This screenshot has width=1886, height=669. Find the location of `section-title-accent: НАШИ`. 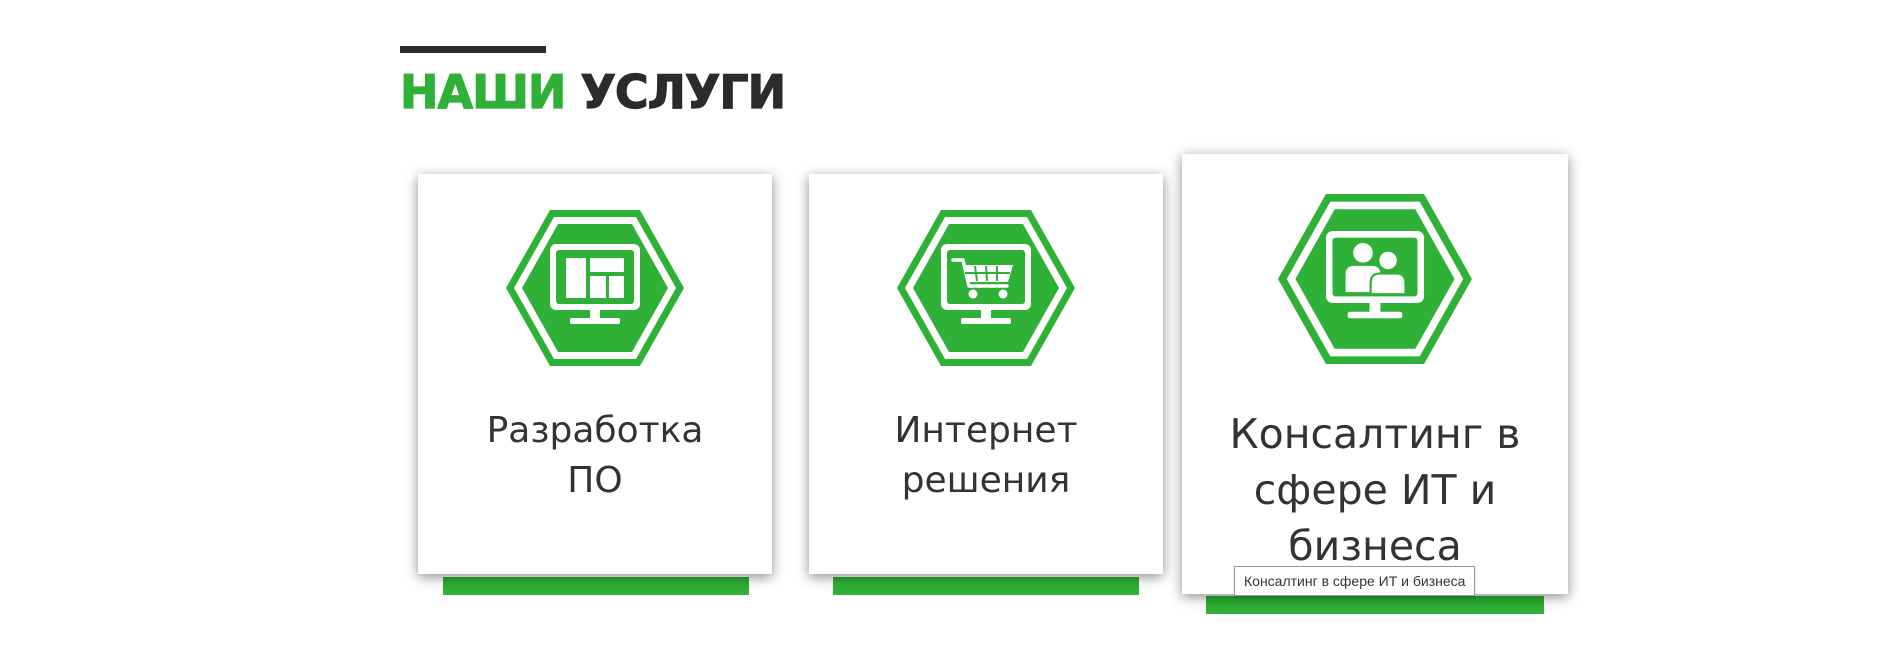

section-title-accent: НАШИ is located at coordinates (483, 91).